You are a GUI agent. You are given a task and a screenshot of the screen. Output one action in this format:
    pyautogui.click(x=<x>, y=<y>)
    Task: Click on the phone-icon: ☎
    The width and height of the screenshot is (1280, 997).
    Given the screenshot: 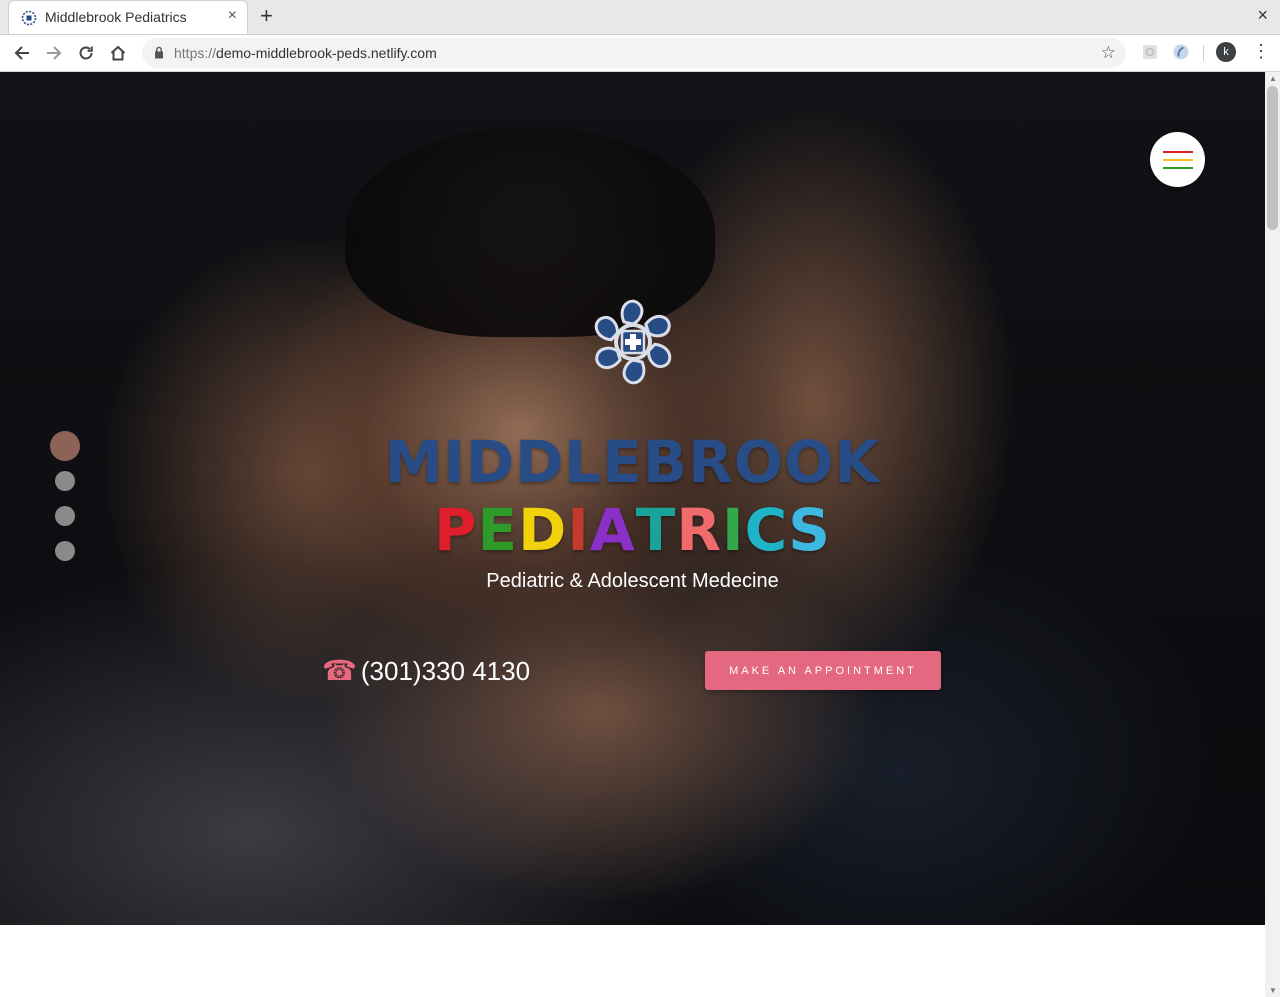 What is the action you would take?
    pyautogui.click(x=339, y=670)
    